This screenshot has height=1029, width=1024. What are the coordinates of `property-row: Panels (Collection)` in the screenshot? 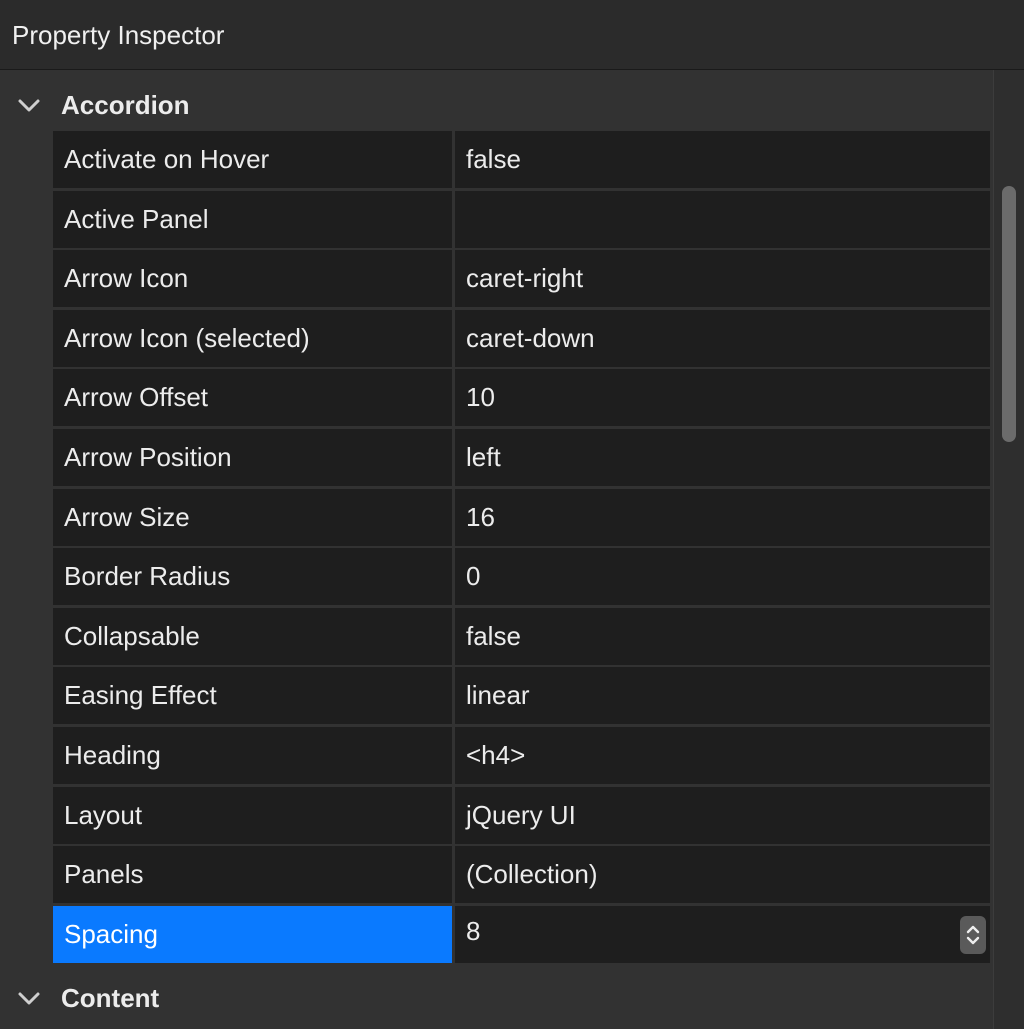 It's located at (521, 875).